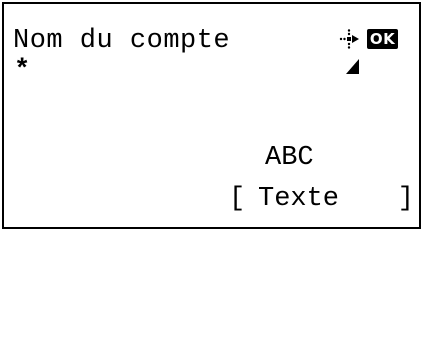 The height and width of the screenshot is (343, 423). Describe the element at coordinates (122, 41) in the screenshot. I see `page-title: Nom du compte` at that location.